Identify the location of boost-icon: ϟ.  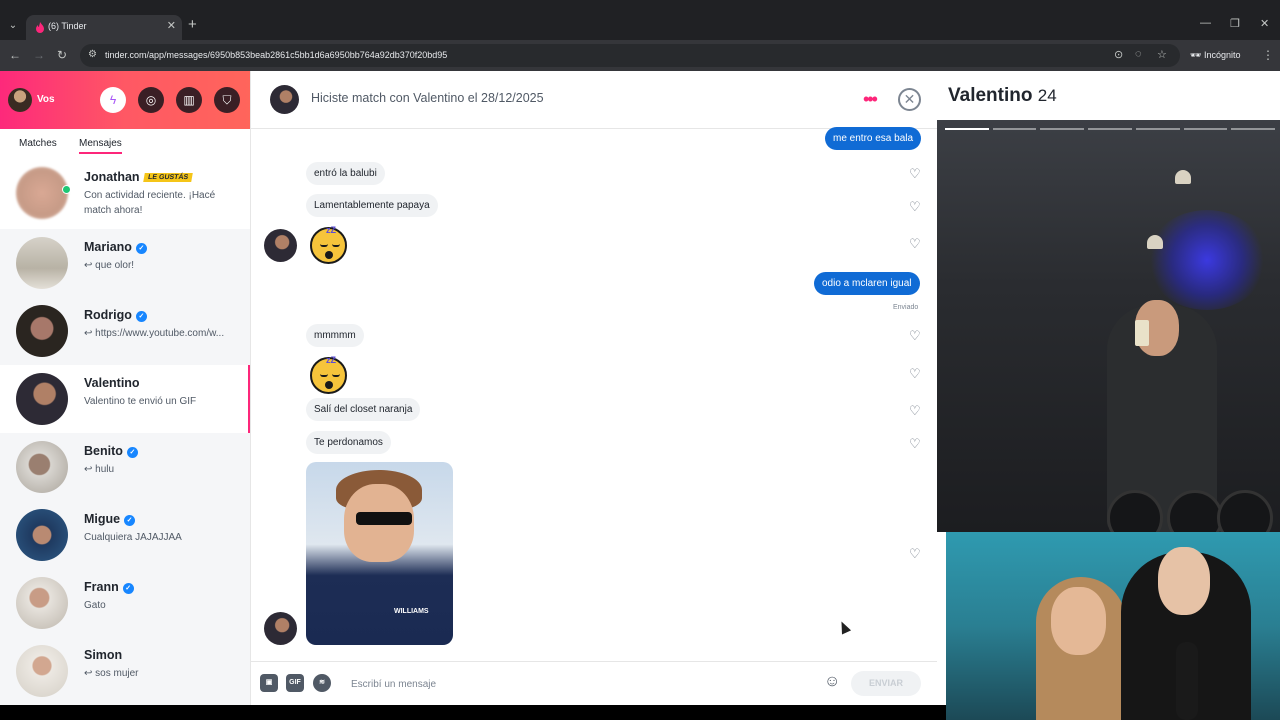
(113, 100).